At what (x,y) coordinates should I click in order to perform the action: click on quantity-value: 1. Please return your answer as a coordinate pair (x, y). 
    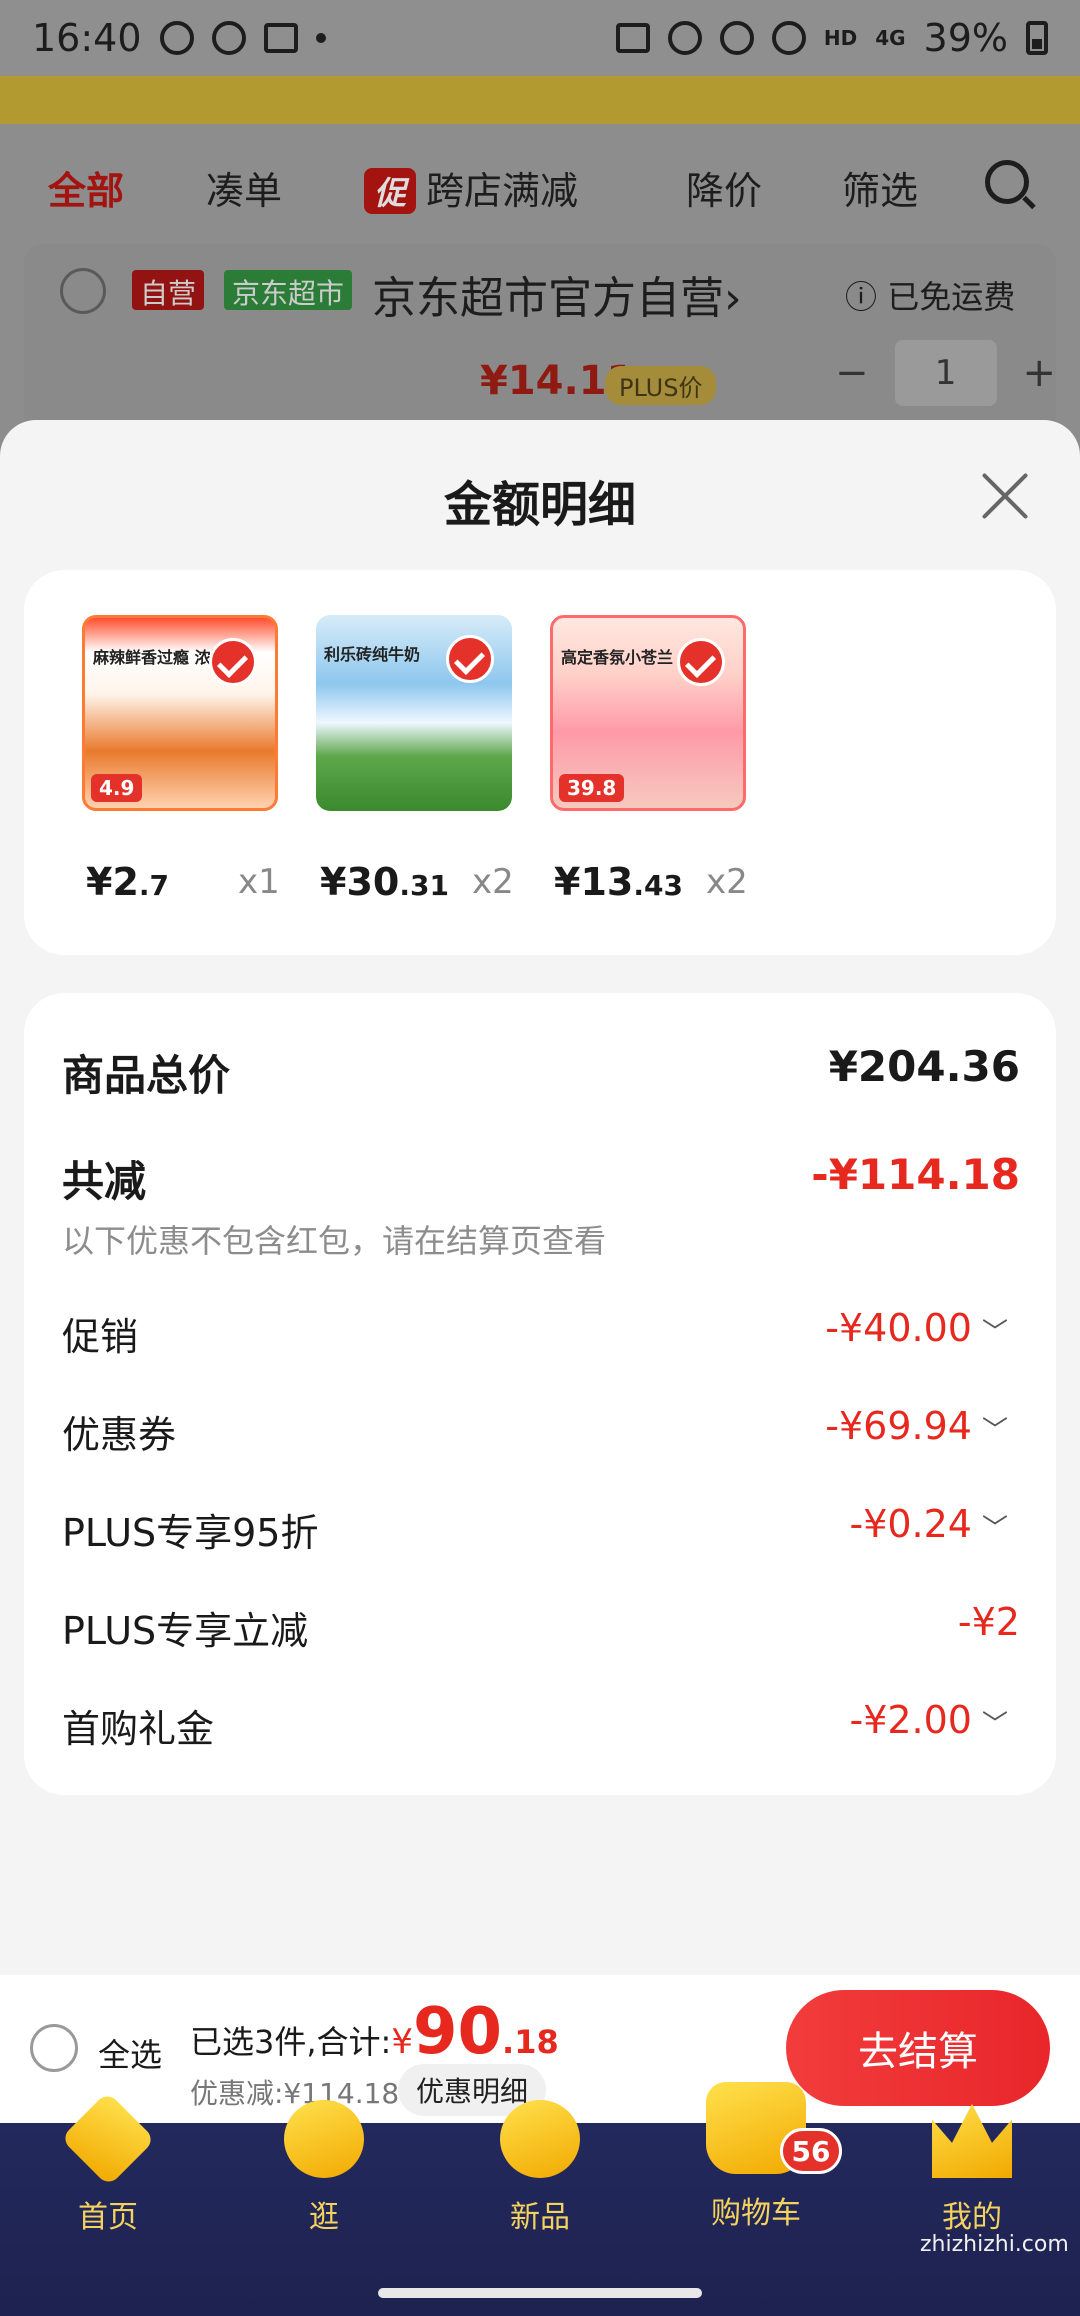
    Looking at the image, I should click on (945, 373).